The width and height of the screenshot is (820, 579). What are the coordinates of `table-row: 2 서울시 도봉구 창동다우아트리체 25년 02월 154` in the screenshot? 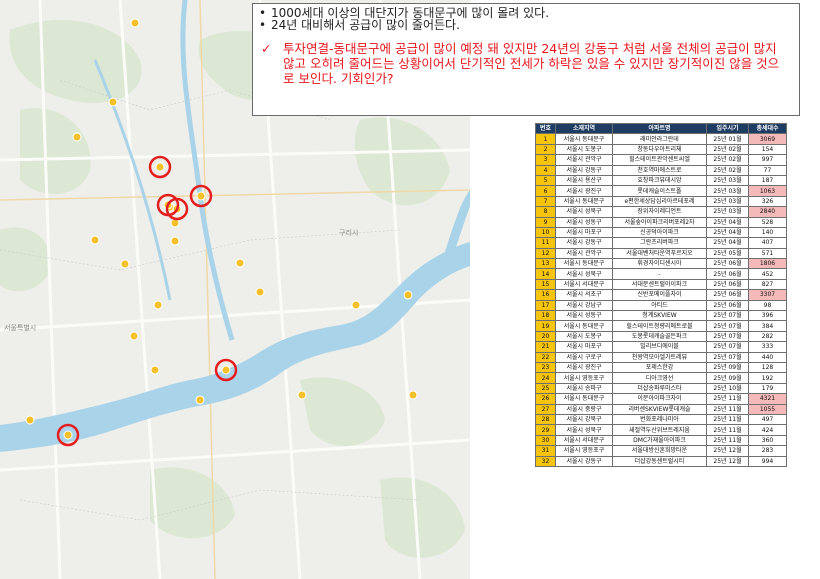 It's located at (661, 149).